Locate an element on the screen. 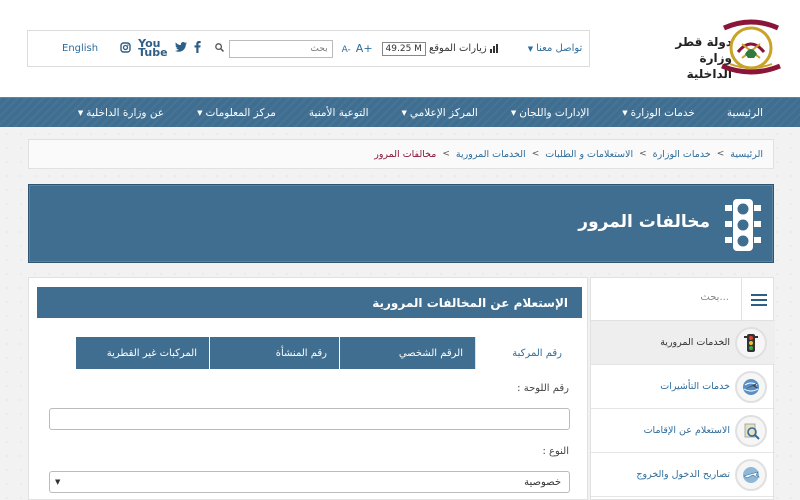 The image size is (800, 500). nav-item-media-center: المركز الإعلامي ▼ is located at coordinates (440, 113).